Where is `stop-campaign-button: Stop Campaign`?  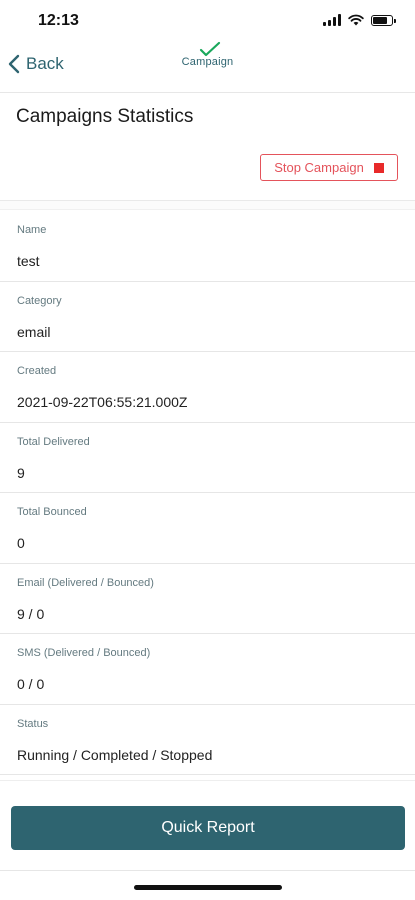
stop-campaign-button: Stop Campaign is located at coordinates (329, 167).